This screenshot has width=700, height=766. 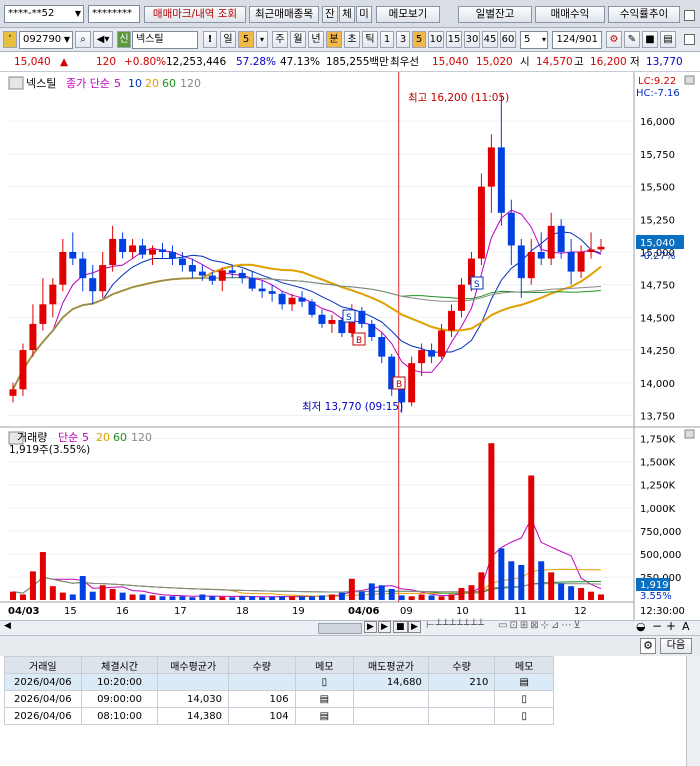 I want to click on minus-icon: −, so click(x=657, y=626).